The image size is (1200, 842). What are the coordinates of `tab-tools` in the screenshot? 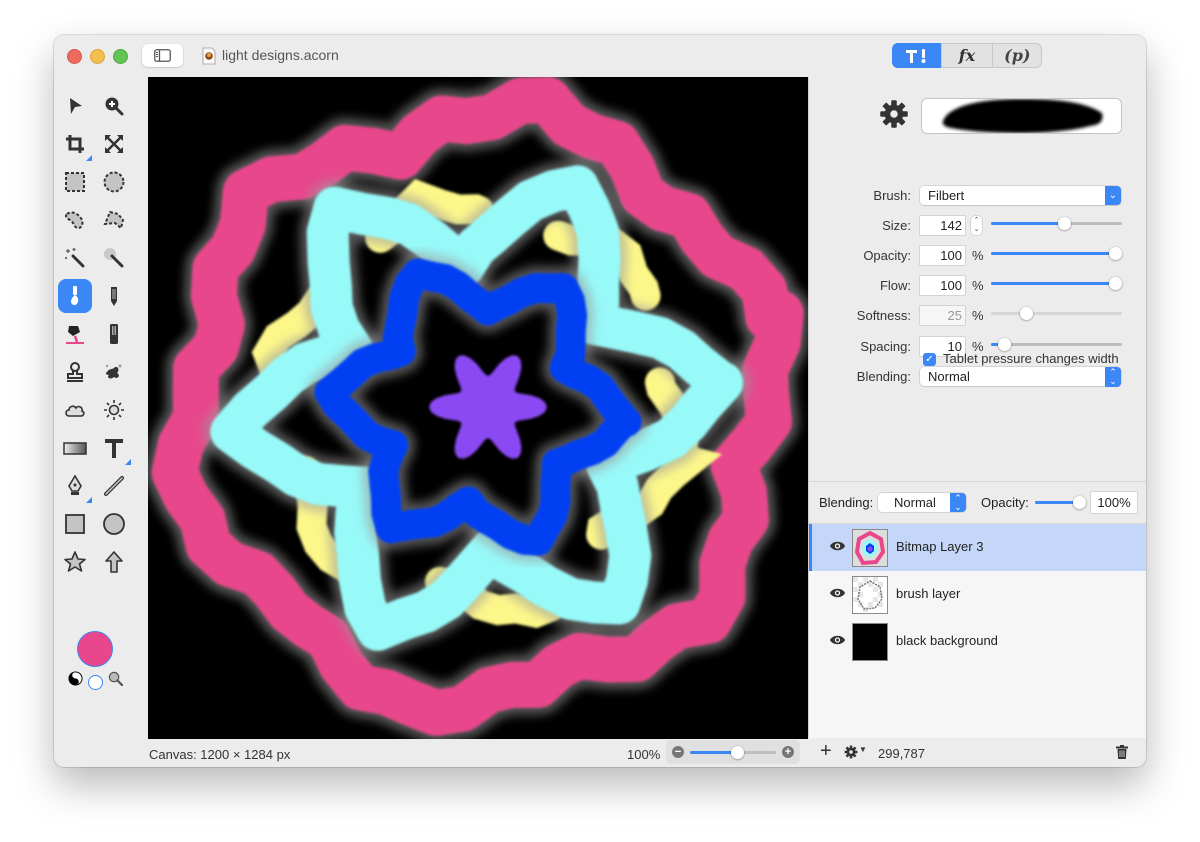 It's located at (917, 55).